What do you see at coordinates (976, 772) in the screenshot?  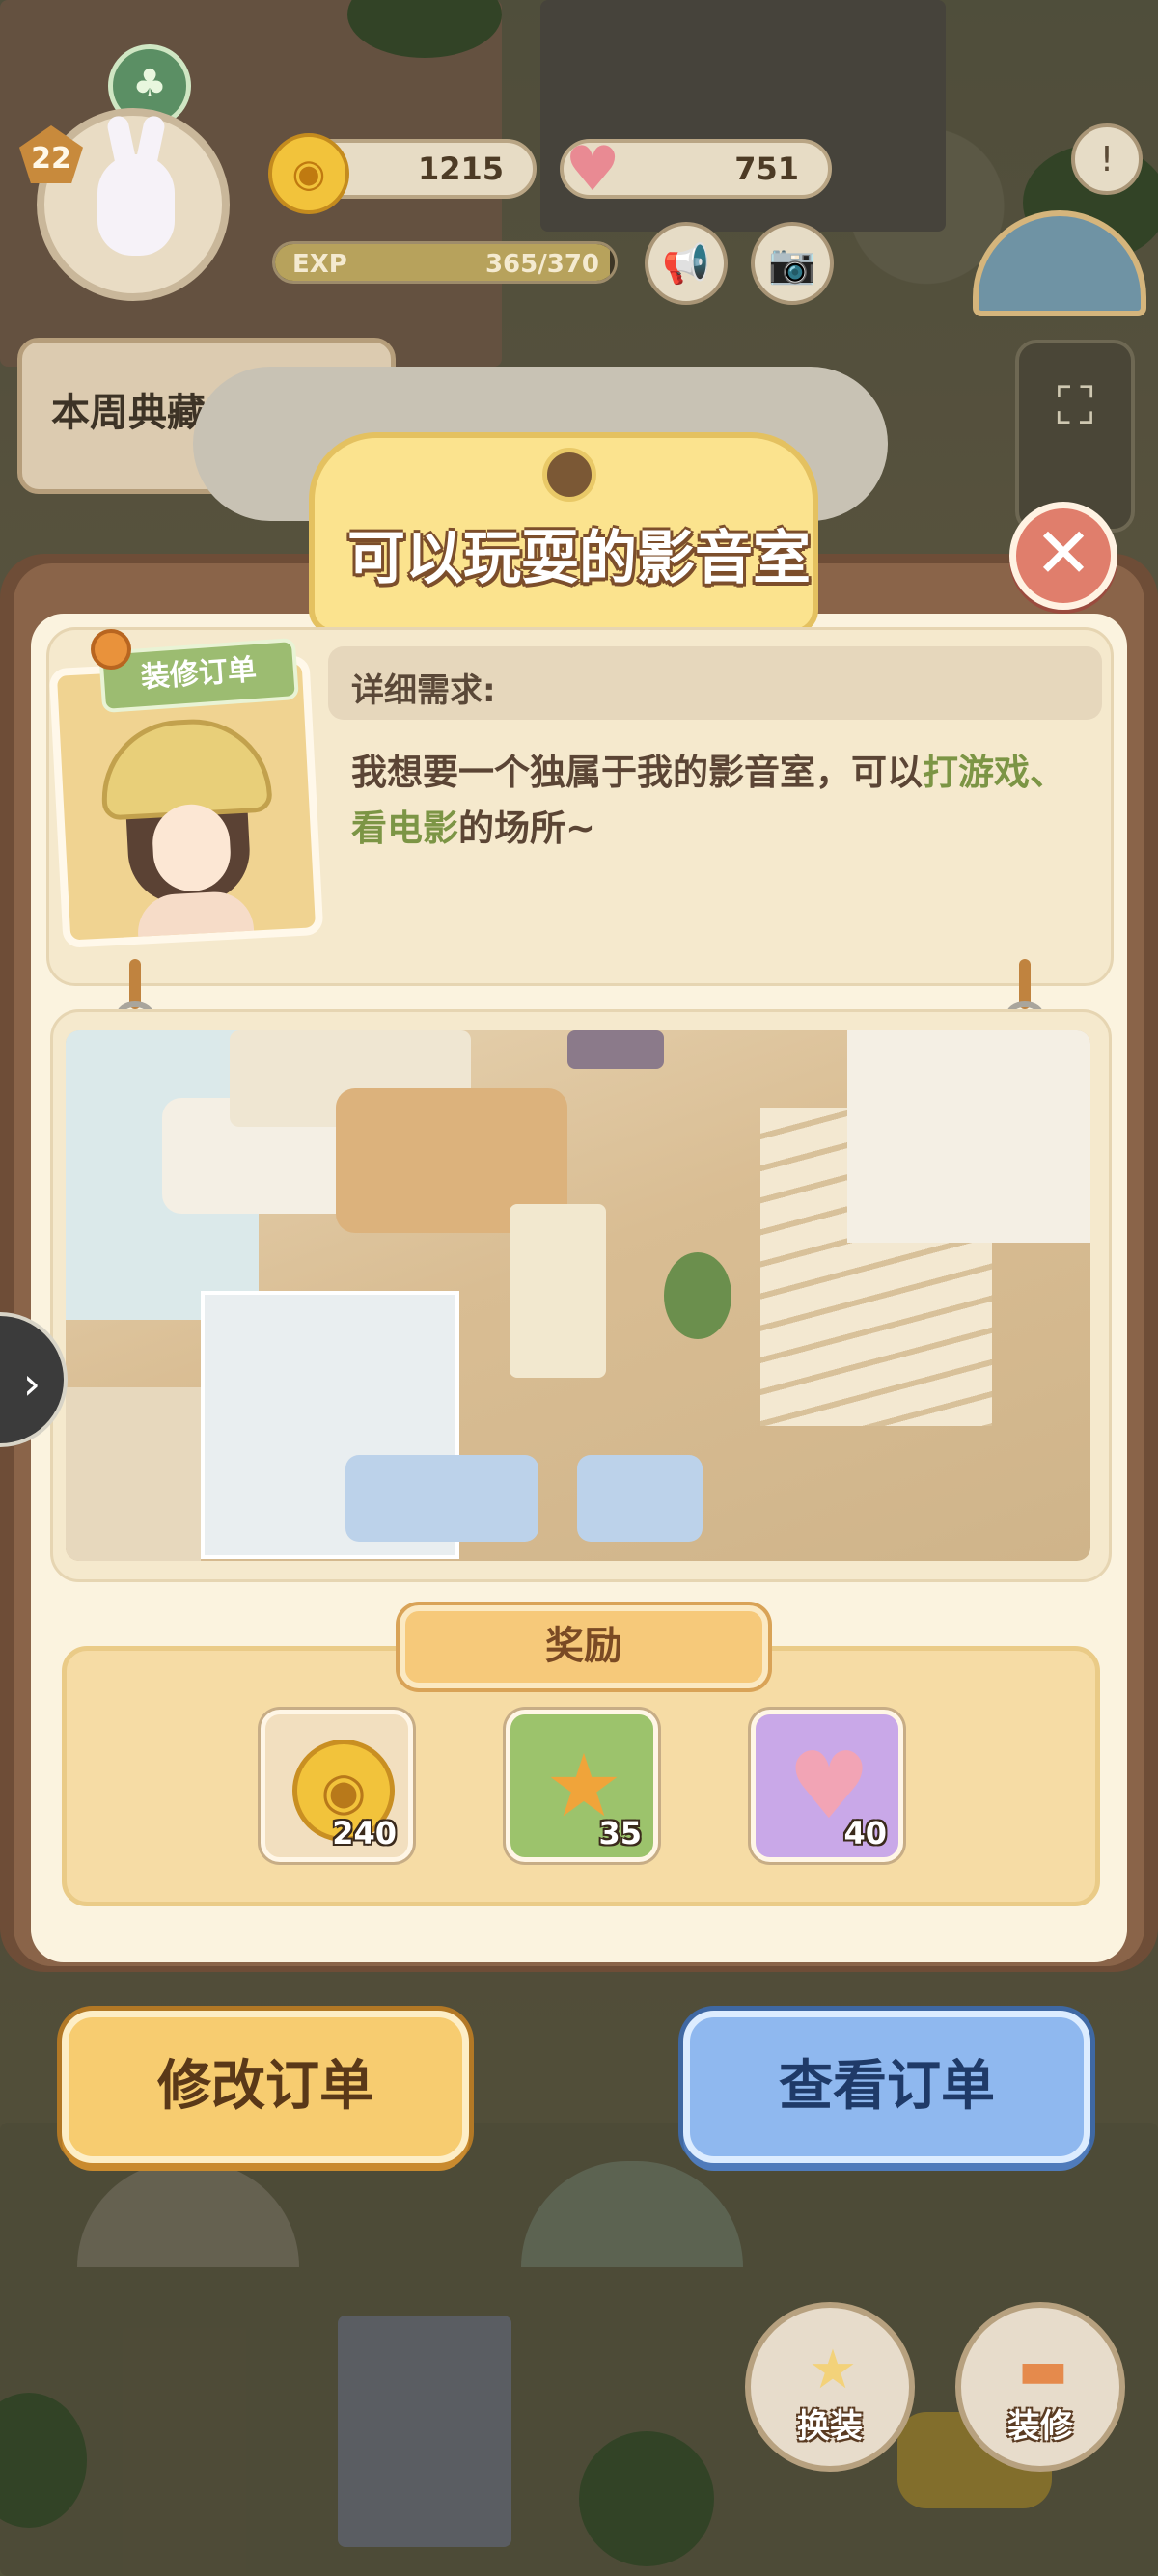 I see `requirement-highlight-game: 打游戏` at bounding box center [976, 772].